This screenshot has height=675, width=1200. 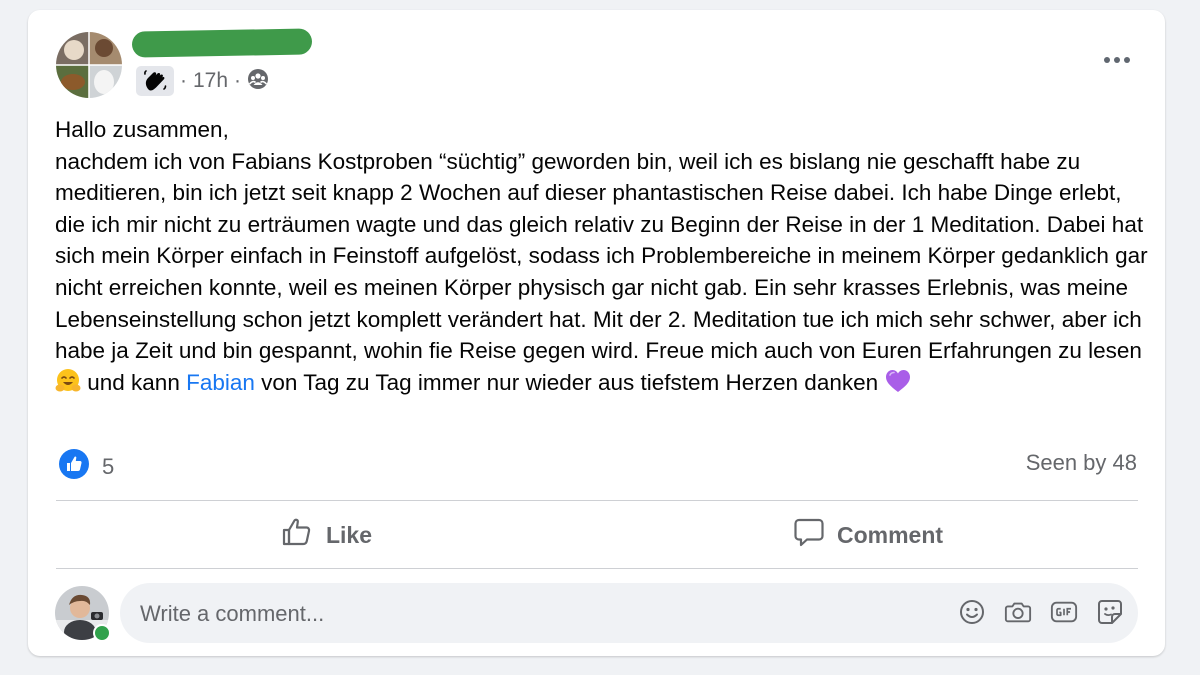 What do you see at coordinates (83, 614) in the screenshot?
I see `current-user-avatar` at bounding box center [83, 614].